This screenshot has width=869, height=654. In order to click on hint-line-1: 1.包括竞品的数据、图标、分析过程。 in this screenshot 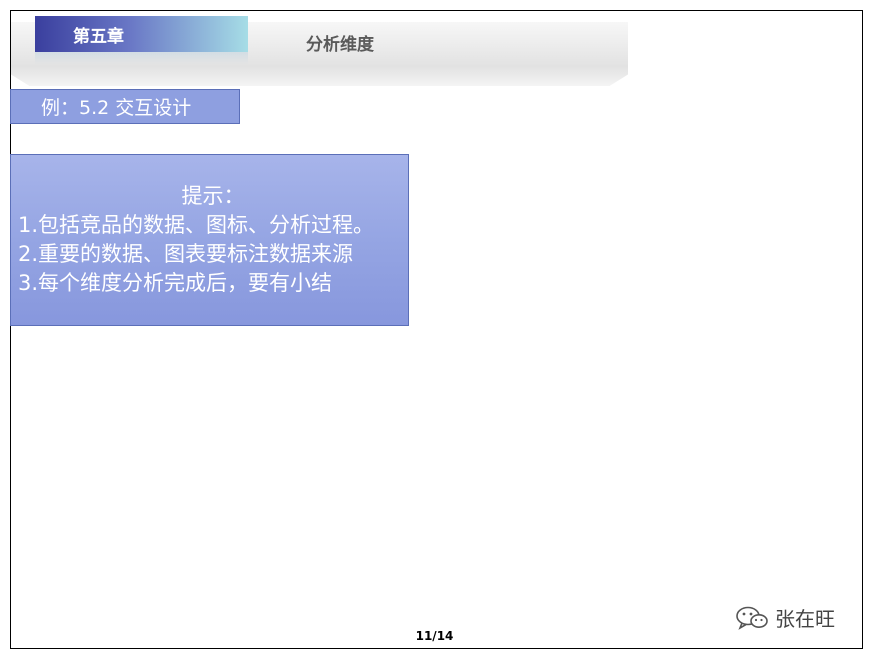, I will do `click(196, 225)`.